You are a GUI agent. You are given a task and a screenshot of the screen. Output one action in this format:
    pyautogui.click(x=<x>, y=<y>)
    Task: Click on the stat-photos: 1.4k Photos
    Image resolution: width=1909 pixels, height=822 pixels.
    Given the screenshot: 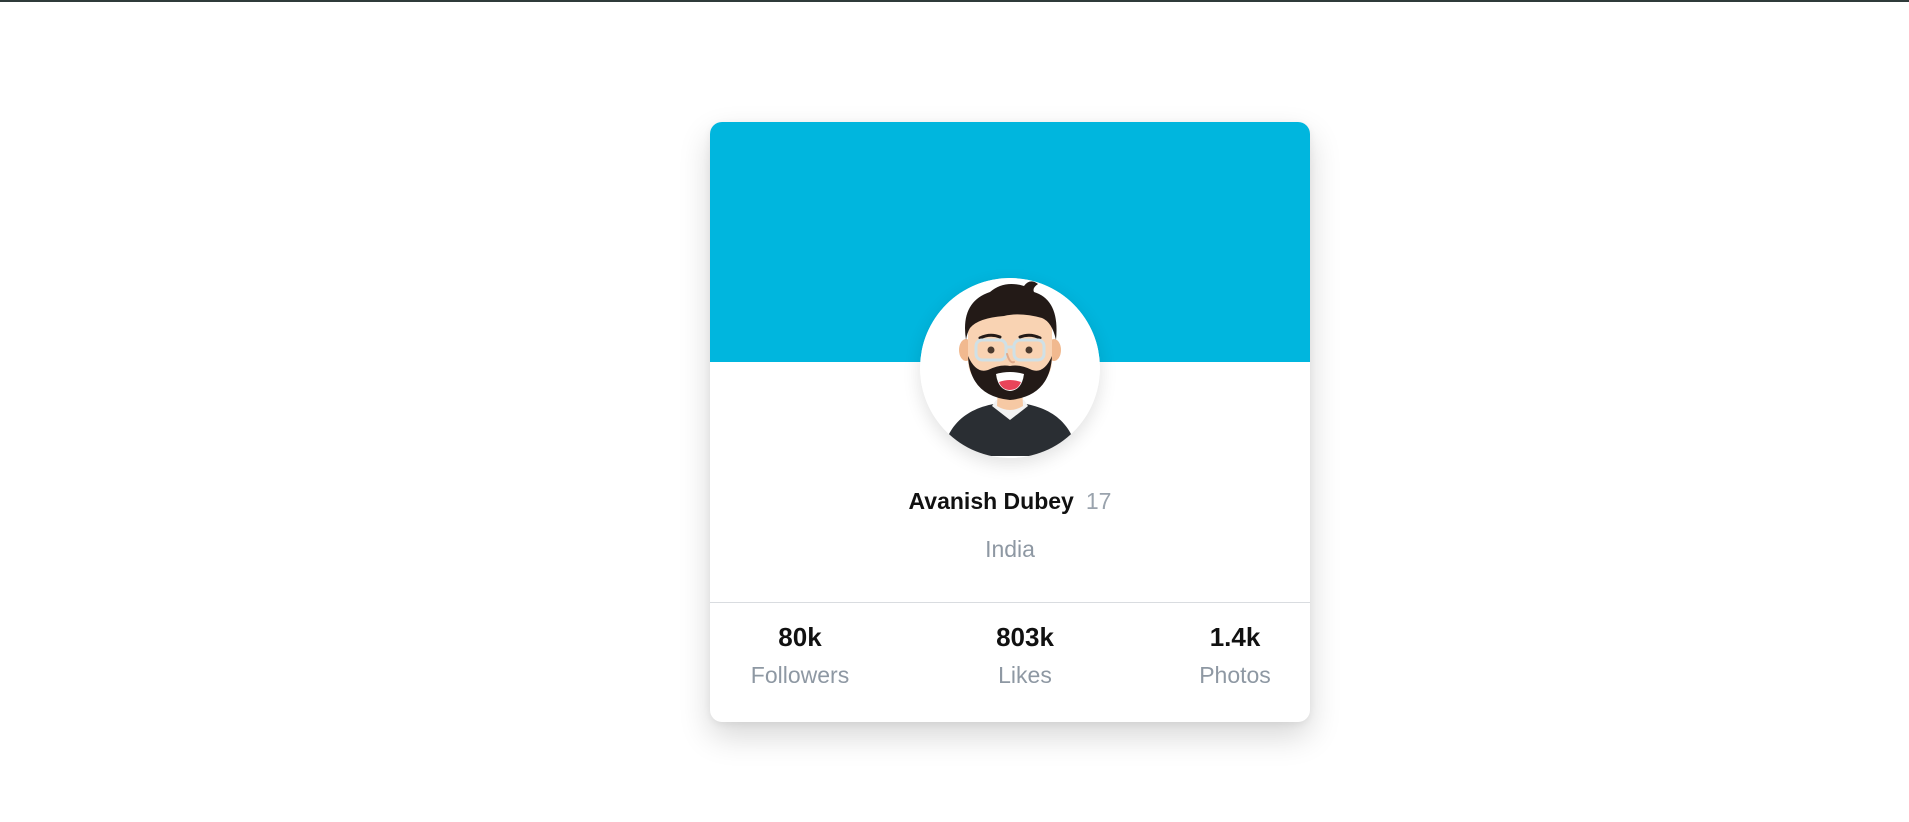 What is the action you would take?
    pyautogui.click(x=1232, y=651)
    